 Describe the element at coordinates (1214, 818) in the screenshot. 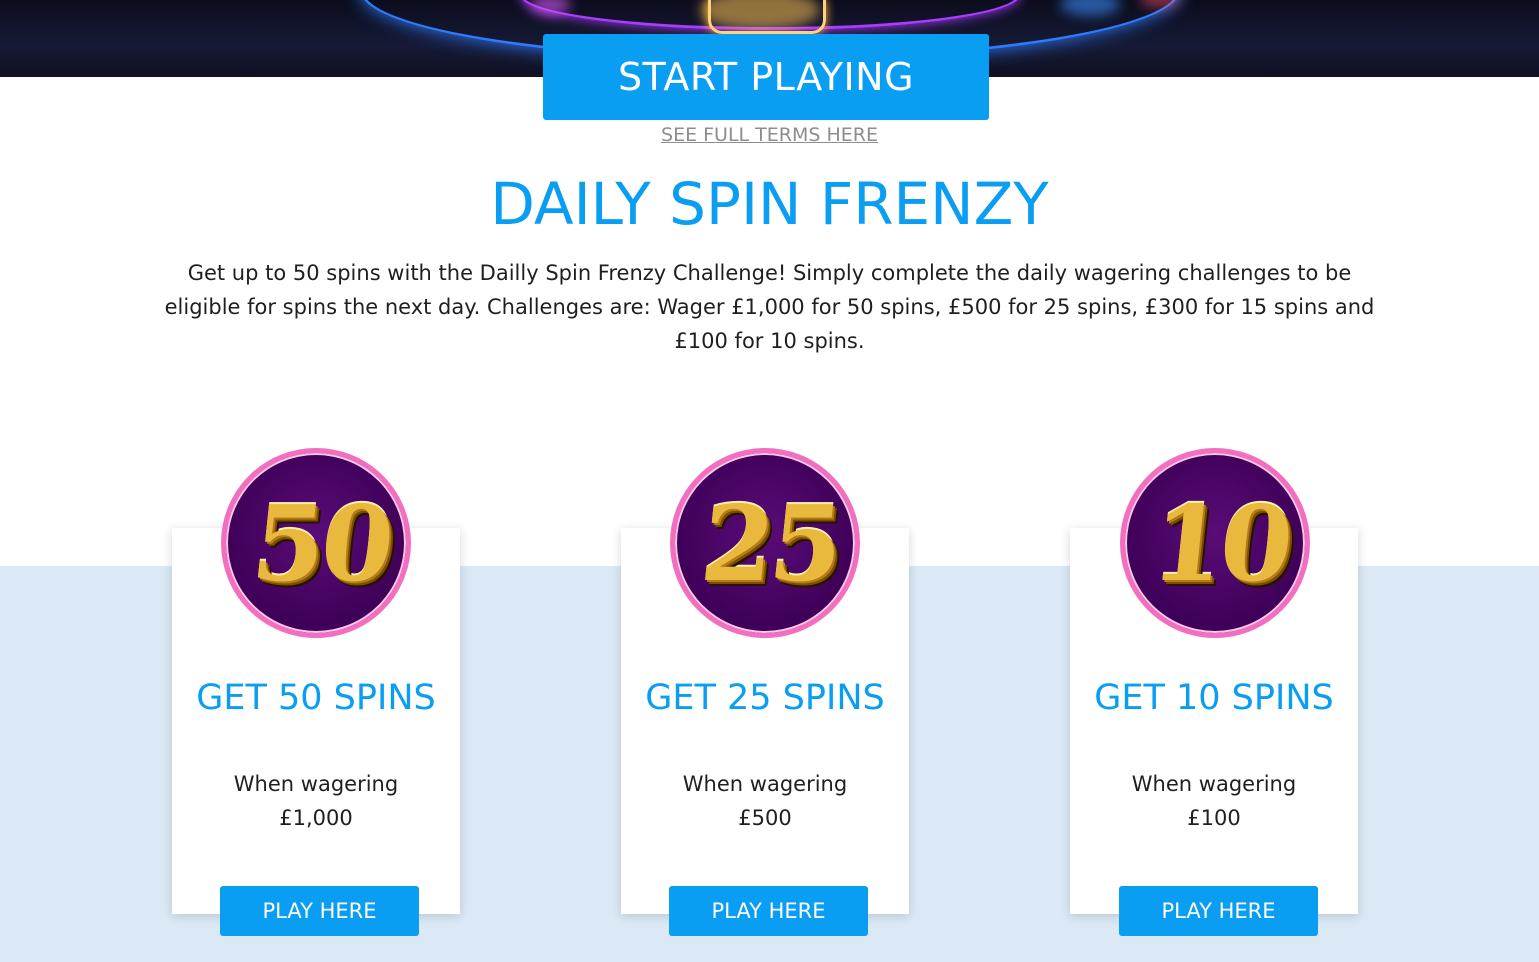

I see `wager-amount: £100` at that location.